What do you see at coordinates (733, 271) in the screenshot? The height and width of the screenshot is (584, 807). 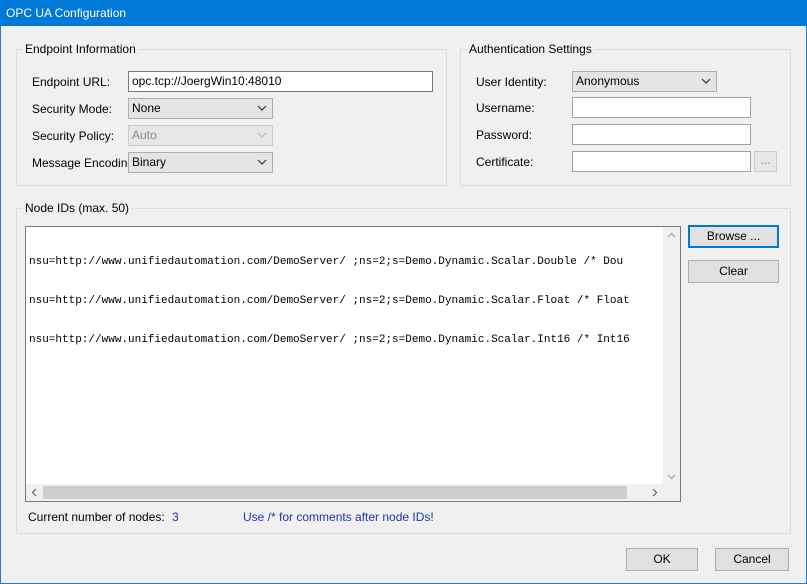 I see `clear-nodes-button: Clear` at bounding box center [733, 271].